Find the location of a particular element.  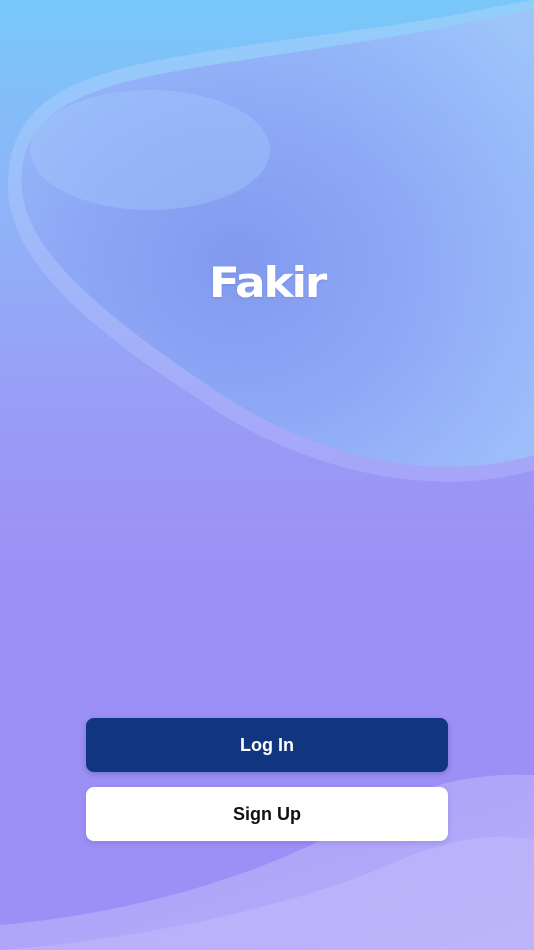

fakir-logo: Fakir is located at coordinates (267, 282).